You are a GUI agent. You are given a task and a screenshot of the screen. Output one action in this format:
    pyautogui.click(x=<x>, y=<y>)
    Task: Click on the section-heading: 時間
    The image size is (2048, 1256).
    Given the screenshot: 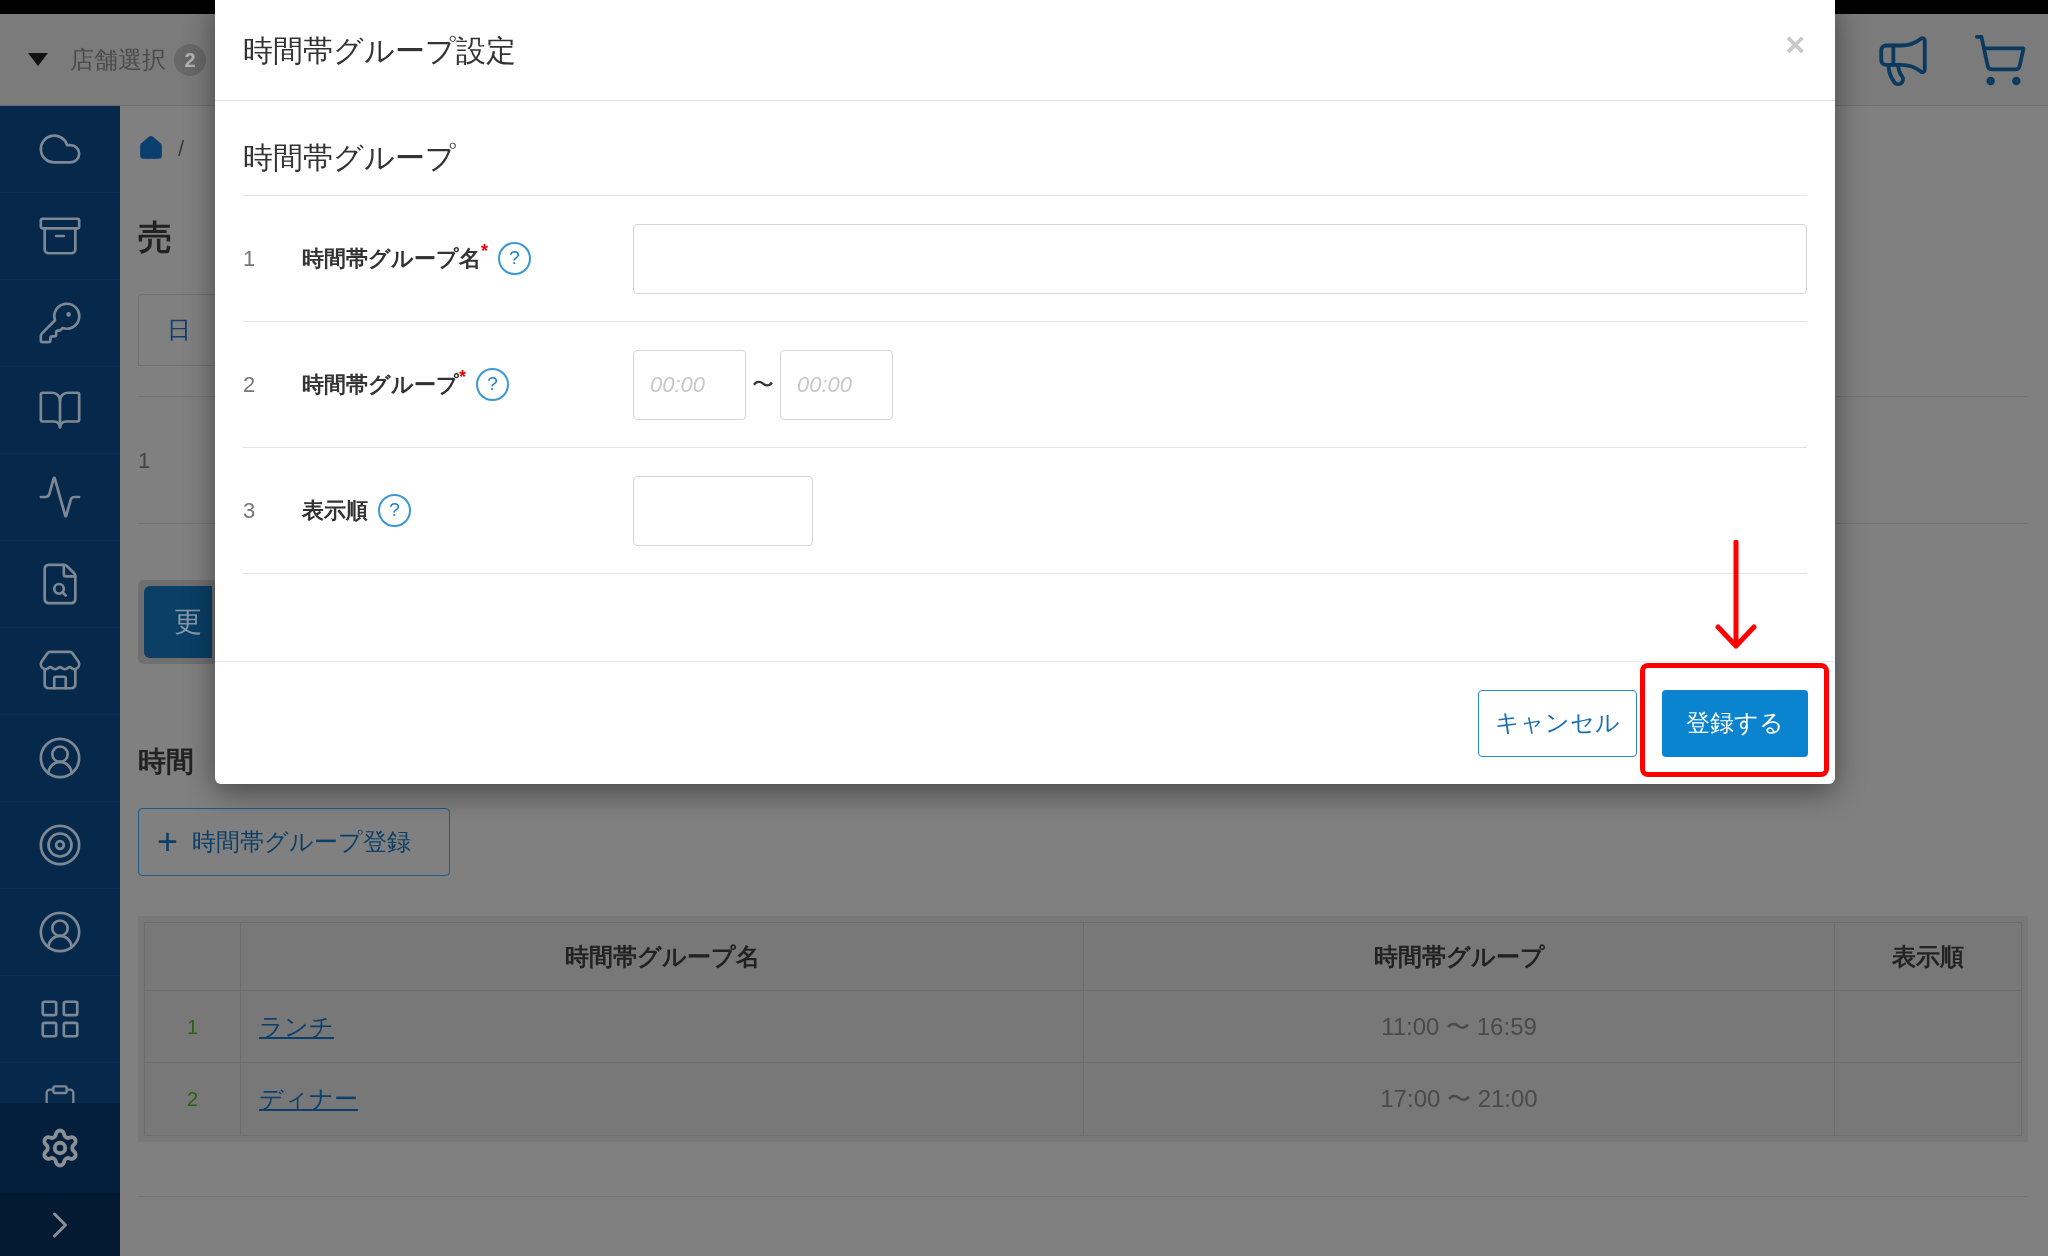 What is the action you would take?
    pyautogui.click(x=166, y=762)
    